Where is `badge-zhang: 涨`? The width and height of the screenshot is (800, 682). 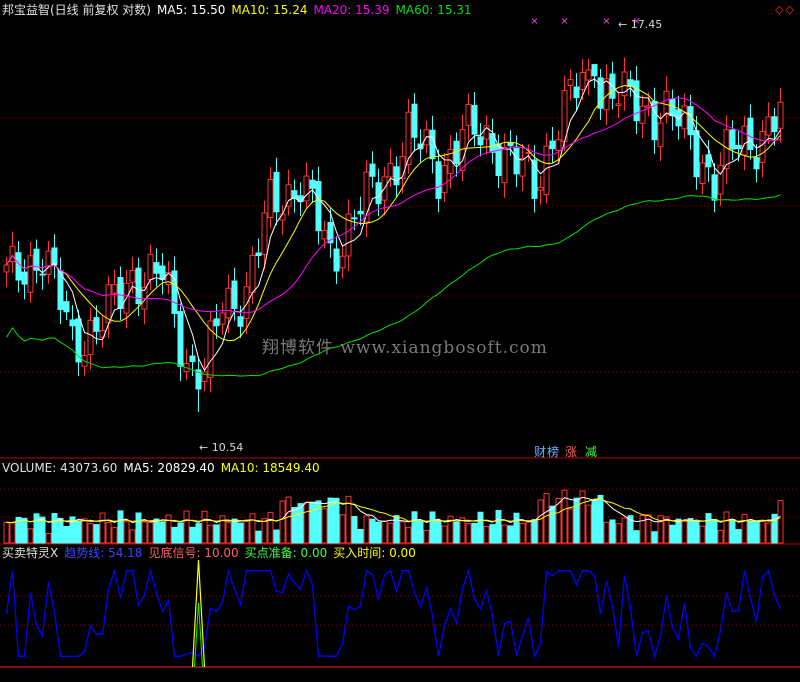
badge-zhang: 涨 is located at coordinates (571, 452).